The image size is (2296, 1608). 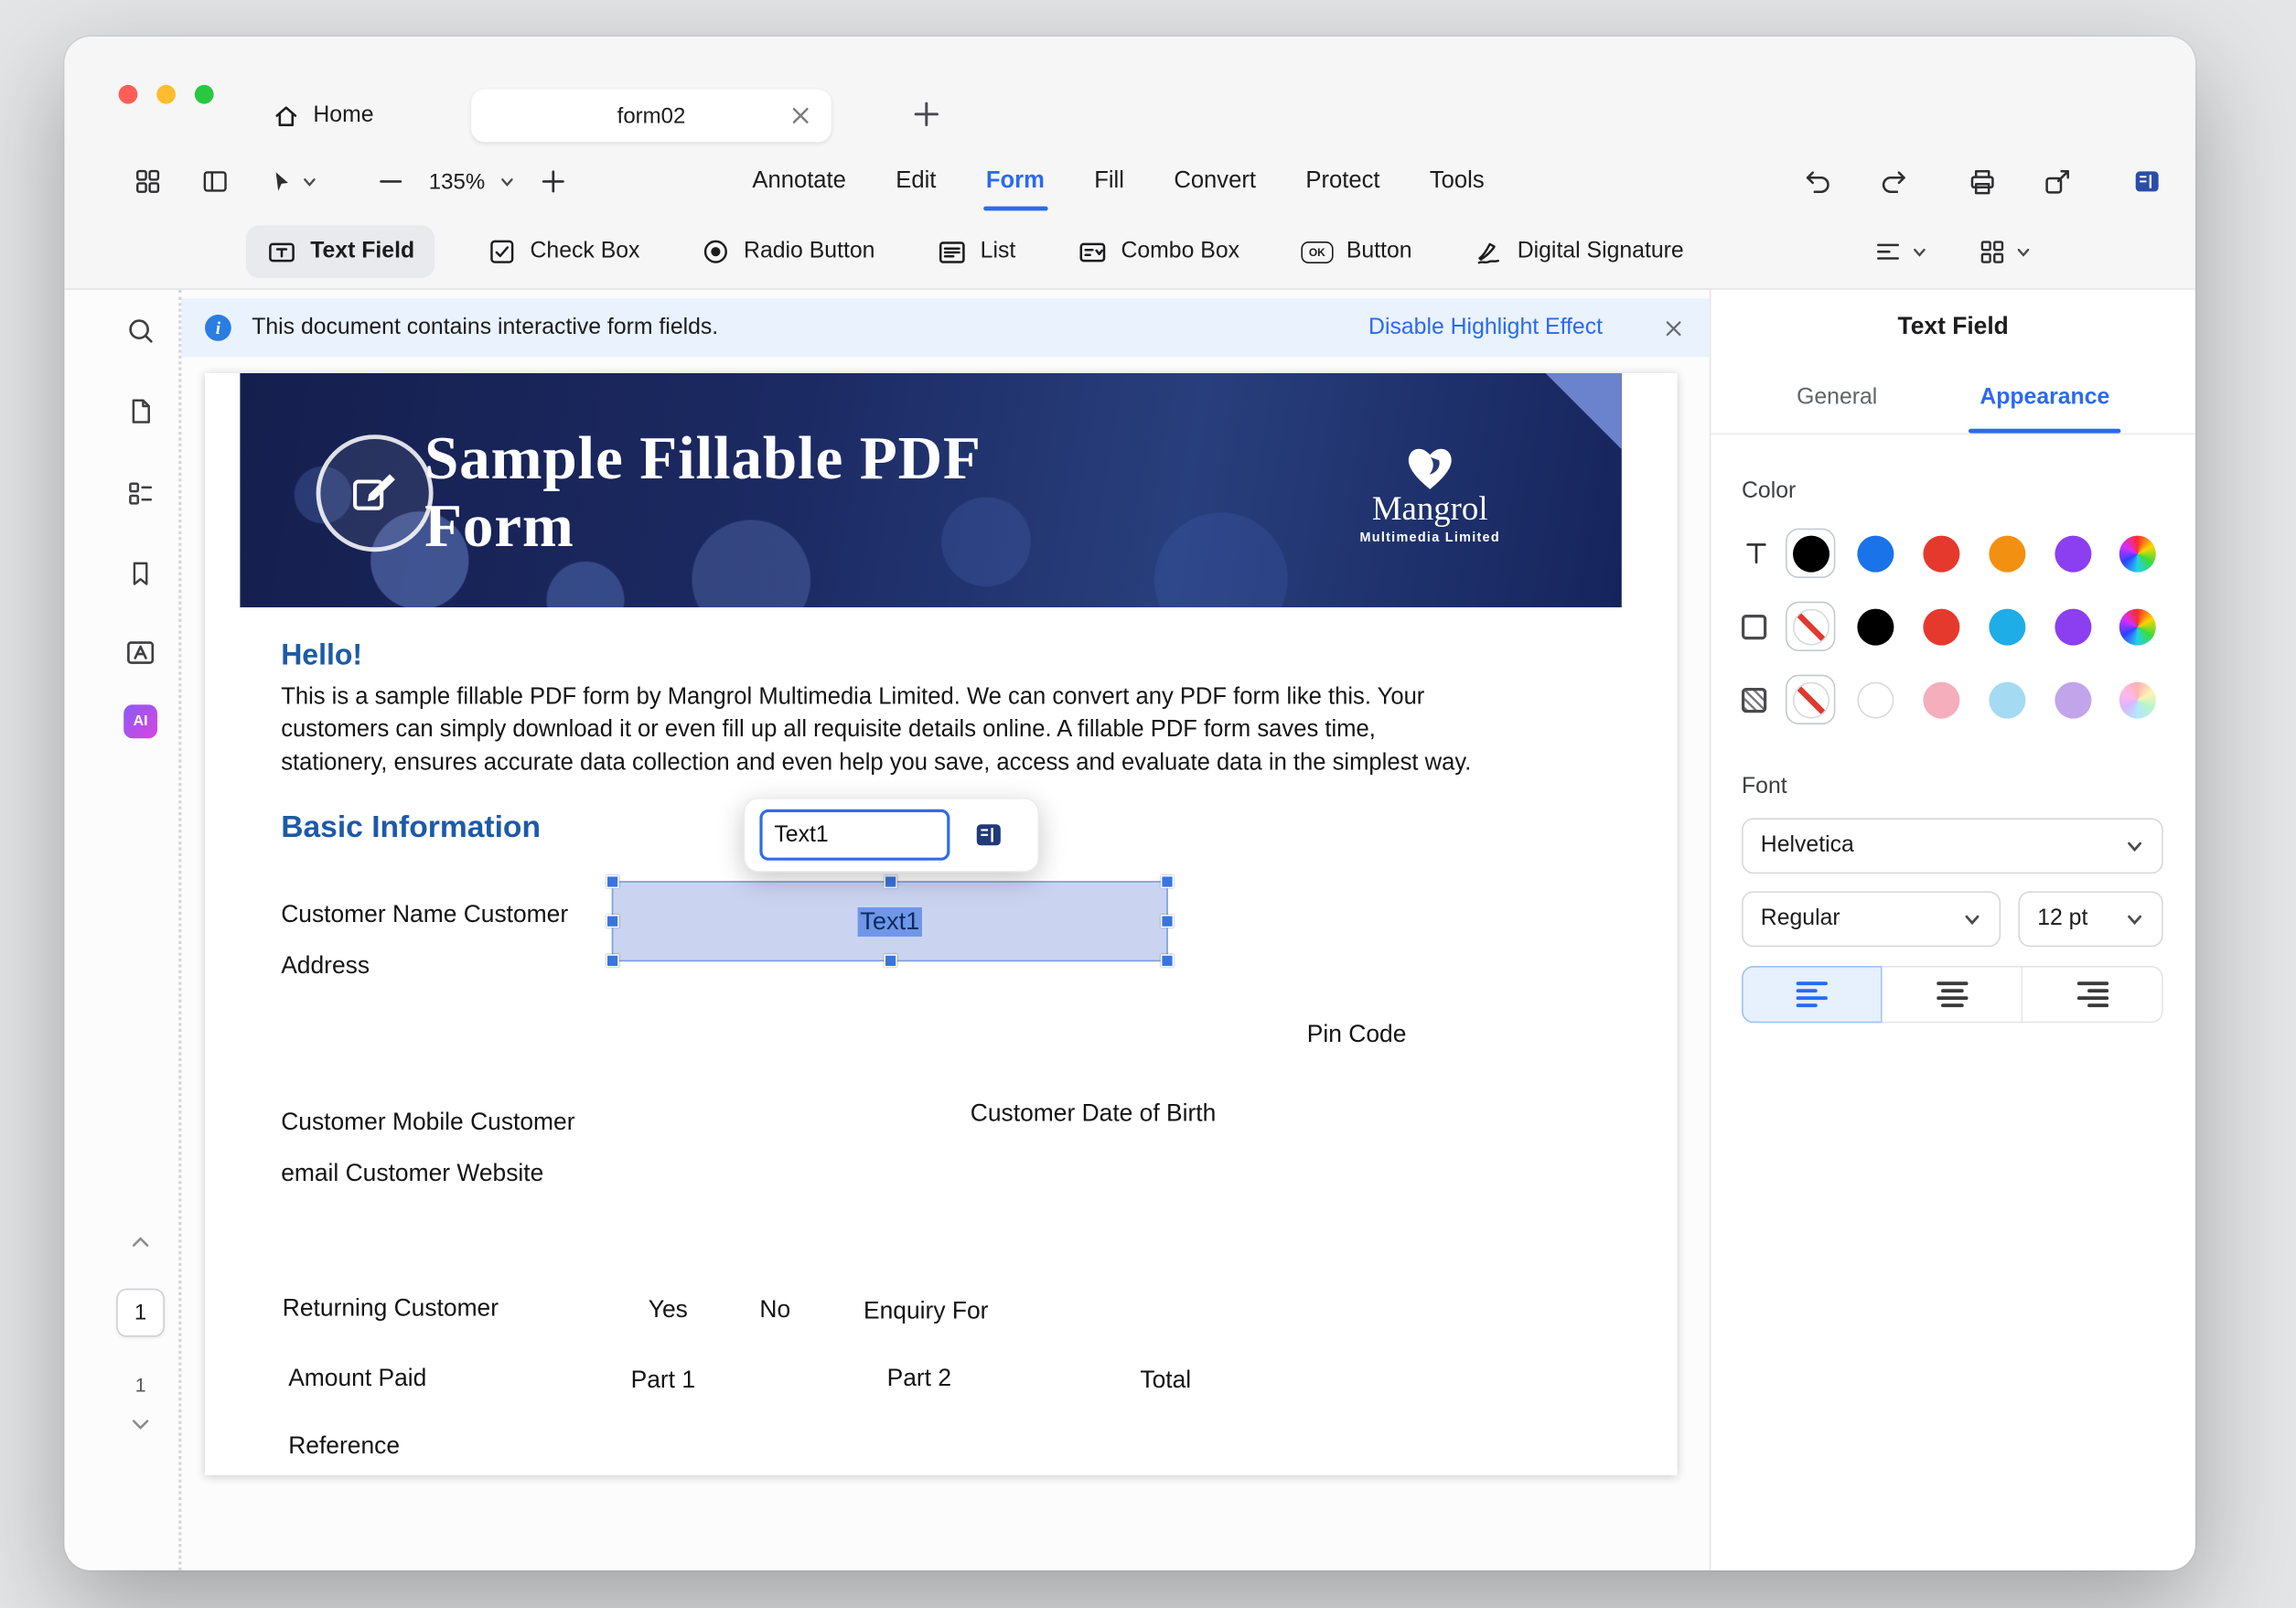 What do you see at coordinates (1457, 181) in the screenshot?
I see `menu-tools: Tools` at bounding box center [1457, 181].